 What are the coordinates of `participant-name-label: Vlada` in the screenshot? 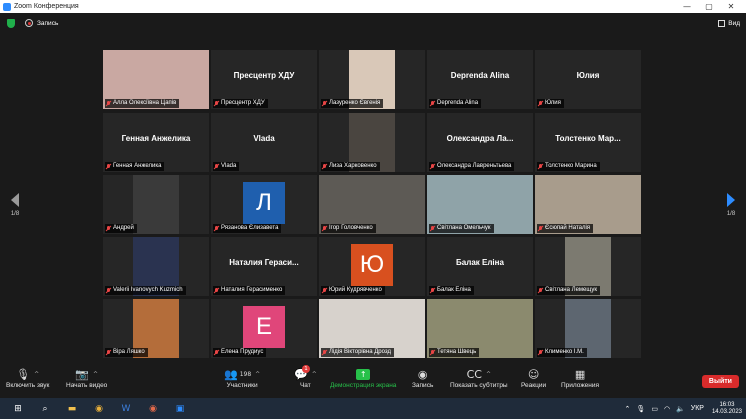 It's located at (226, 166).